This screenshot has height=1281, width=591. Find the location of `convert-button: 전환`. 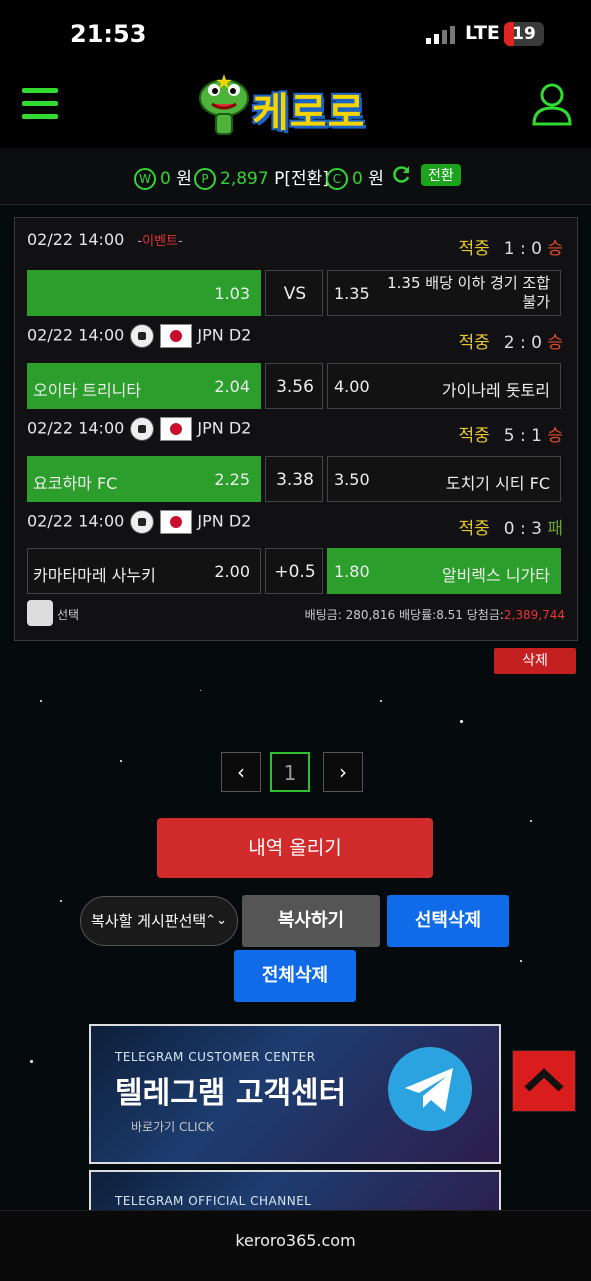

convert-button: 전환 is located at coordinates (441, 175).